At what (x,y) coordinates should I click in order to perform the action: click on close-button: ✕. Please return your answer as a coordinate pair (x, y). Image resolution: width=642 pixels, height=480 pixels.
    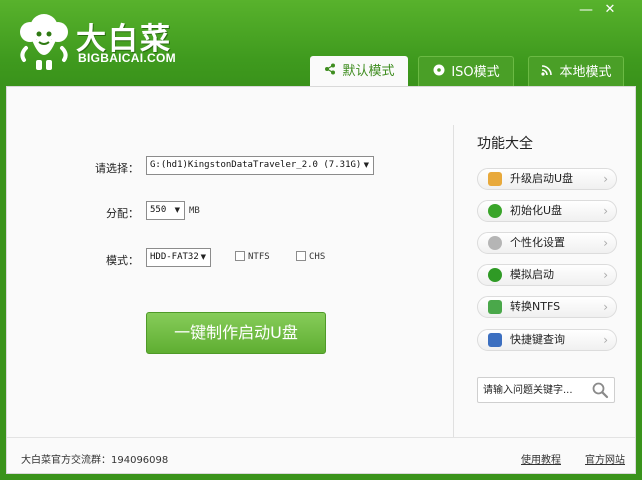
    Looking at the image, I should click on (610, 10).